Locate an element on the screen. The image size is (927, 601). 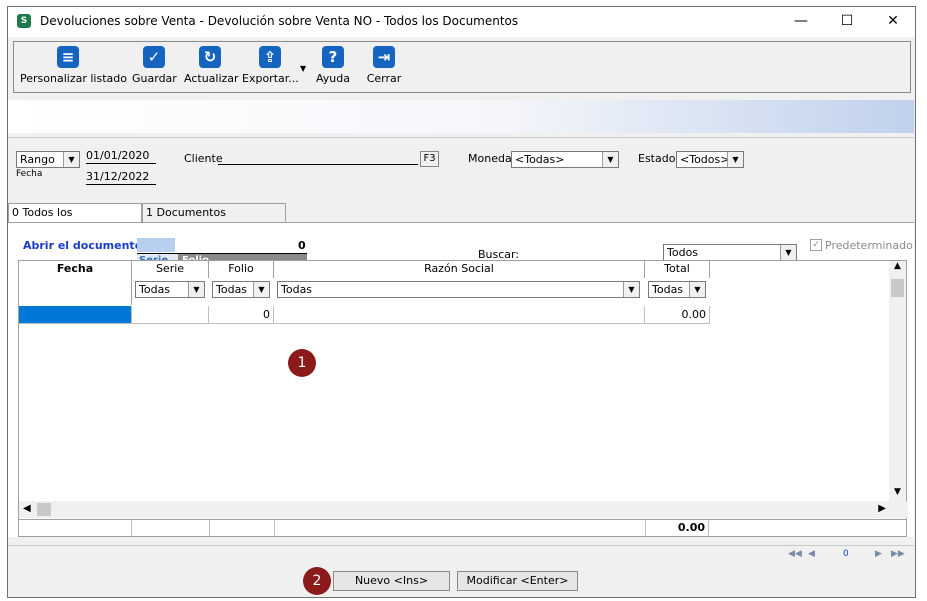
guardar-button: ✓ Guardar is located at coordinates (154, 65).